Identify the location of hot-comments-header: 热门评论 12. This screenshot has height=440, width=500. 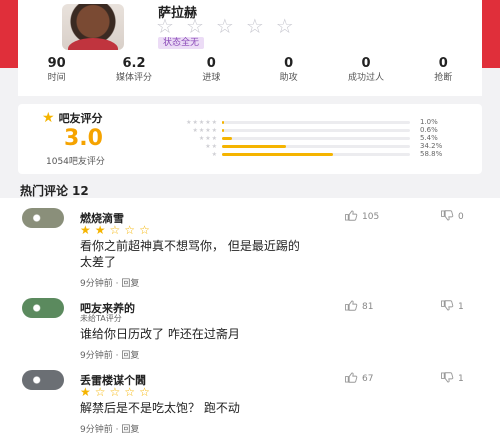
(54, 190).